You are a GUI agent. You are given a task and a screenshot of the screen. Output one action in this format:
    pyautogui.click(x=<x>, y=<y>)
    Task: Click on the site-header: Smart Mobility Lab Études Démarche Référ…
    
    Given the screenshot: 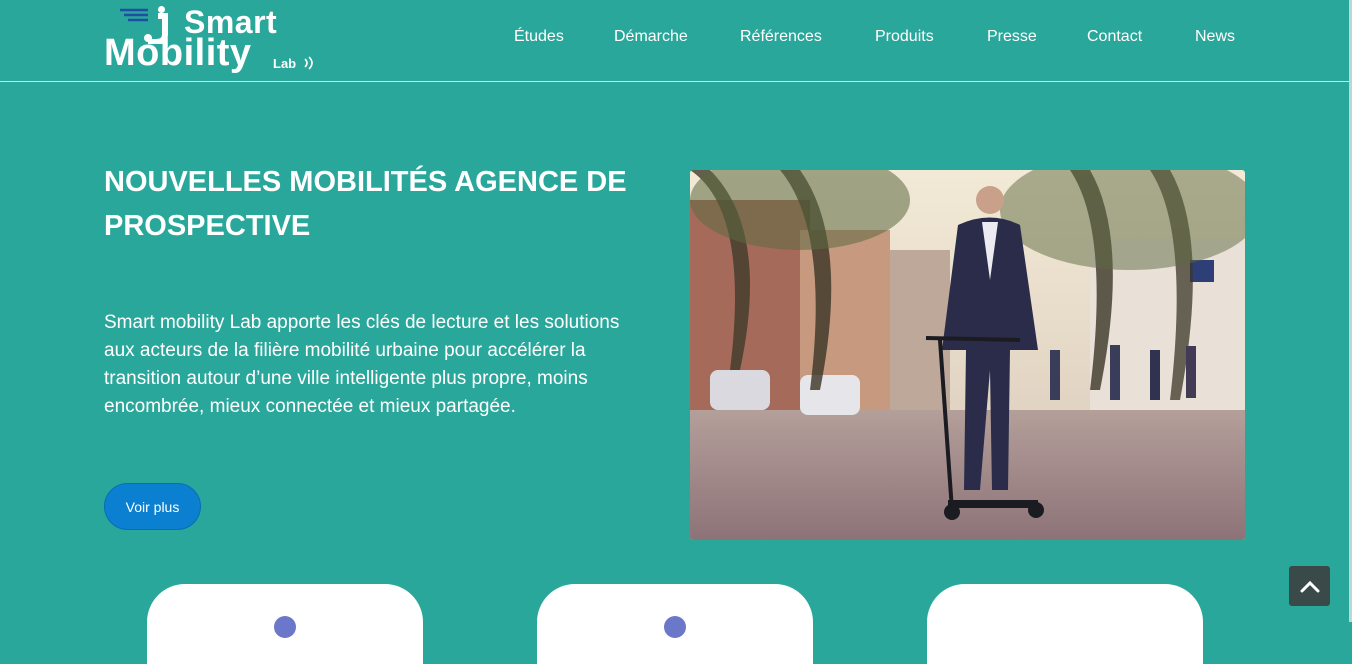 What is the action you would take?
    pyautogui.click(x=674, y=41)
    